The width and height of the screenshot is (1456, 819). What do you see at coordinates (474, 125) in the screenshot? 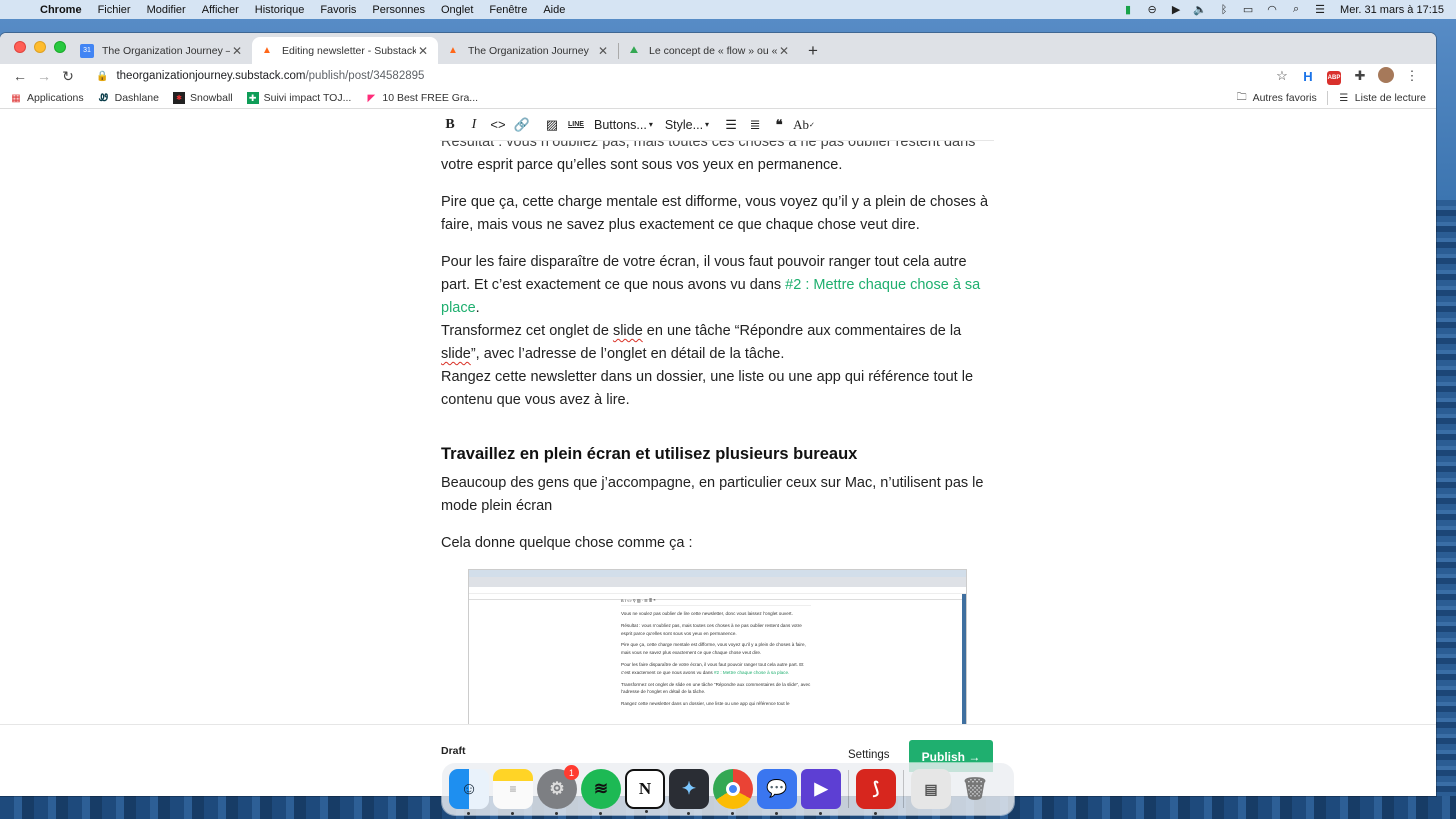
I see `italic-button: I` at bounding box center [474, 125].